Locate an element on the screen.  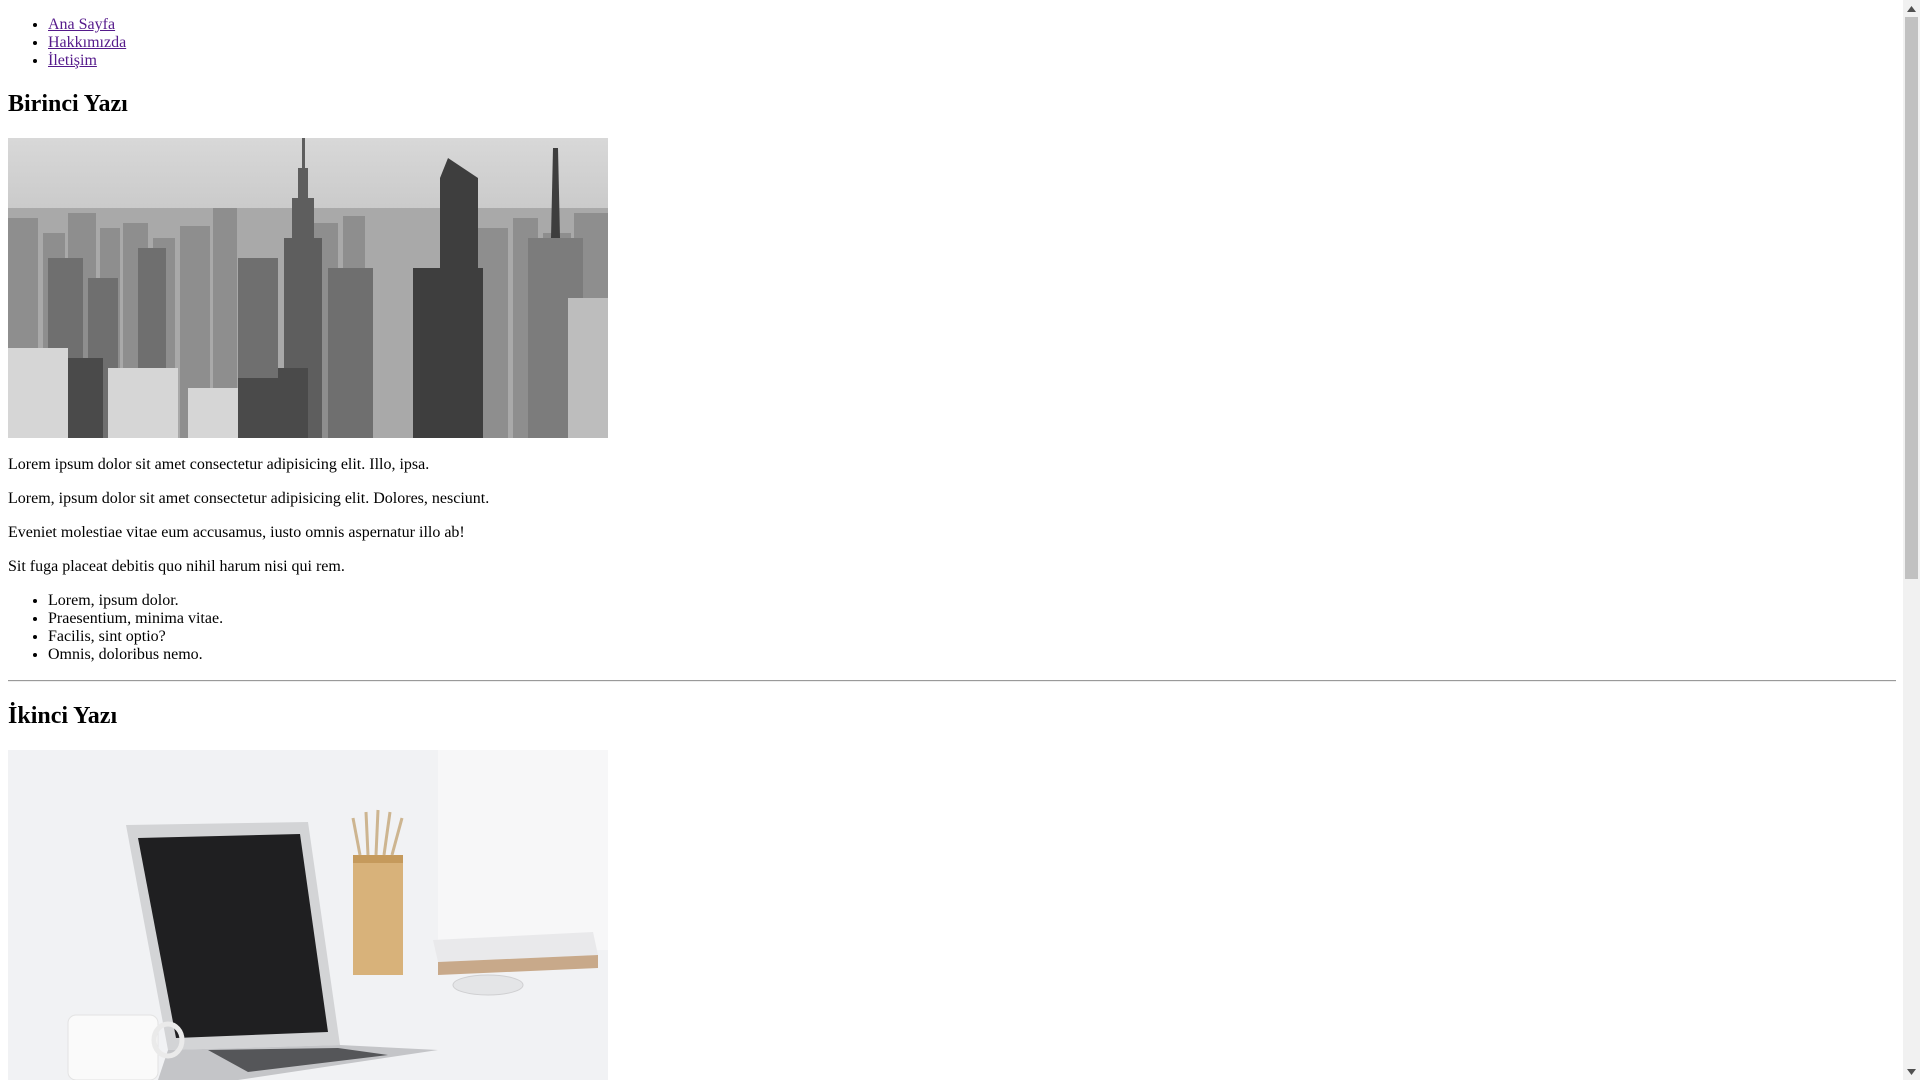
scroll-up-arrow-icon is located at coordinates (1911, 8).